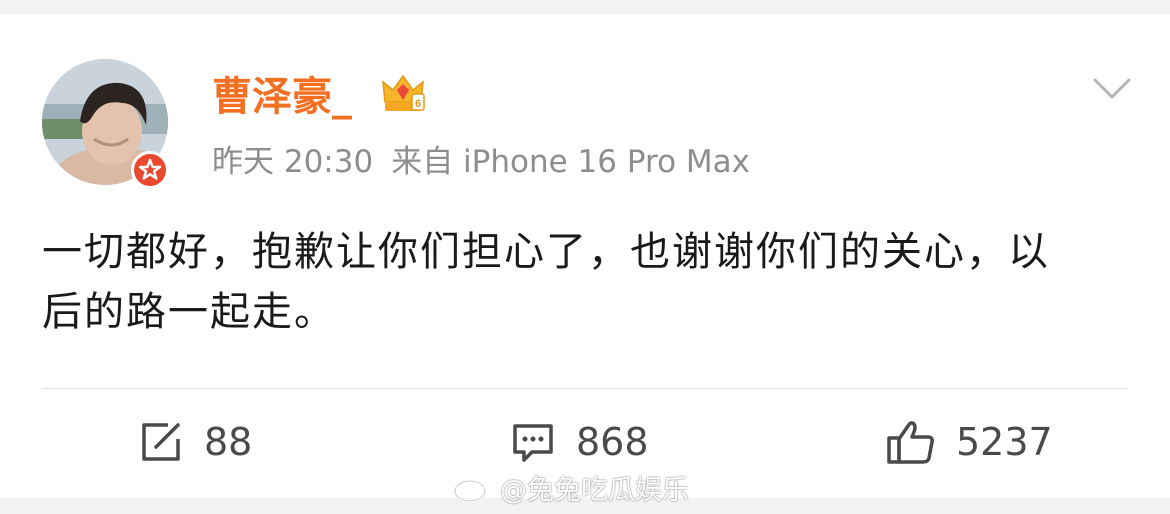 This screenshot has width=1170, height=514. What do you see at coordinates (910, 442) in the screenshot?
I see `thumbs-up-icon` at bounding box center [910, 442].